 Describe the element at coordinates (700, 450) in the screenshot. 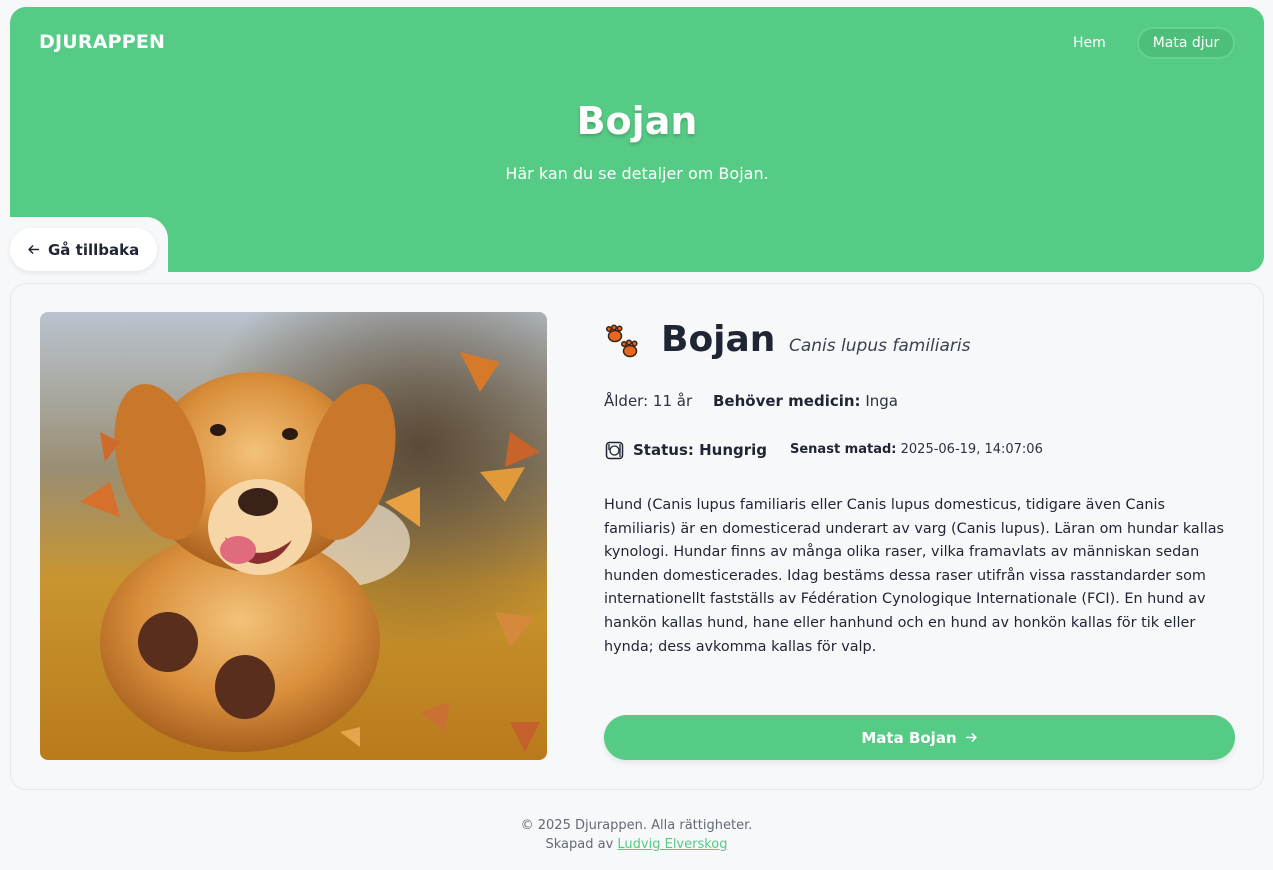

I see `hunger-status: Status: Hungrig` at that location.